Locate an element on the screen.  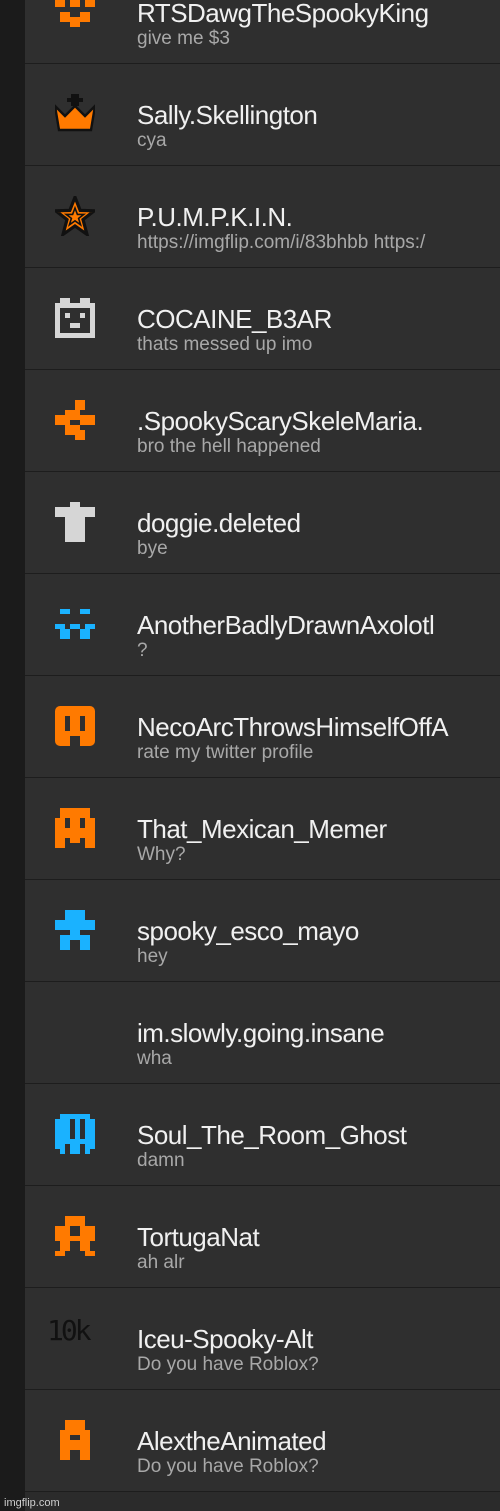
gray-shirt-icon is located at coordinates (75, 522).